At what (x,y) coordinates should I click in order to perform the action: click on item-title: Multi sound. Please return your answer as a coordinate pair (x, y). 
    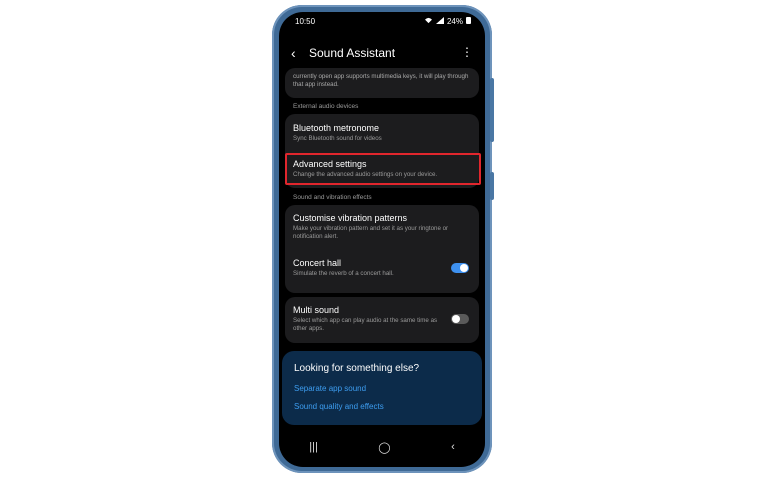
    Looking at the image, I should click on (316, 310).